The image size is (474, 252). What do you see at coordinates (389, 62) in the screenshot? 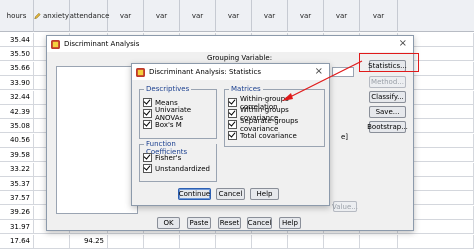
I see `statistics-button-highlight` at bounding box center [389, 62].